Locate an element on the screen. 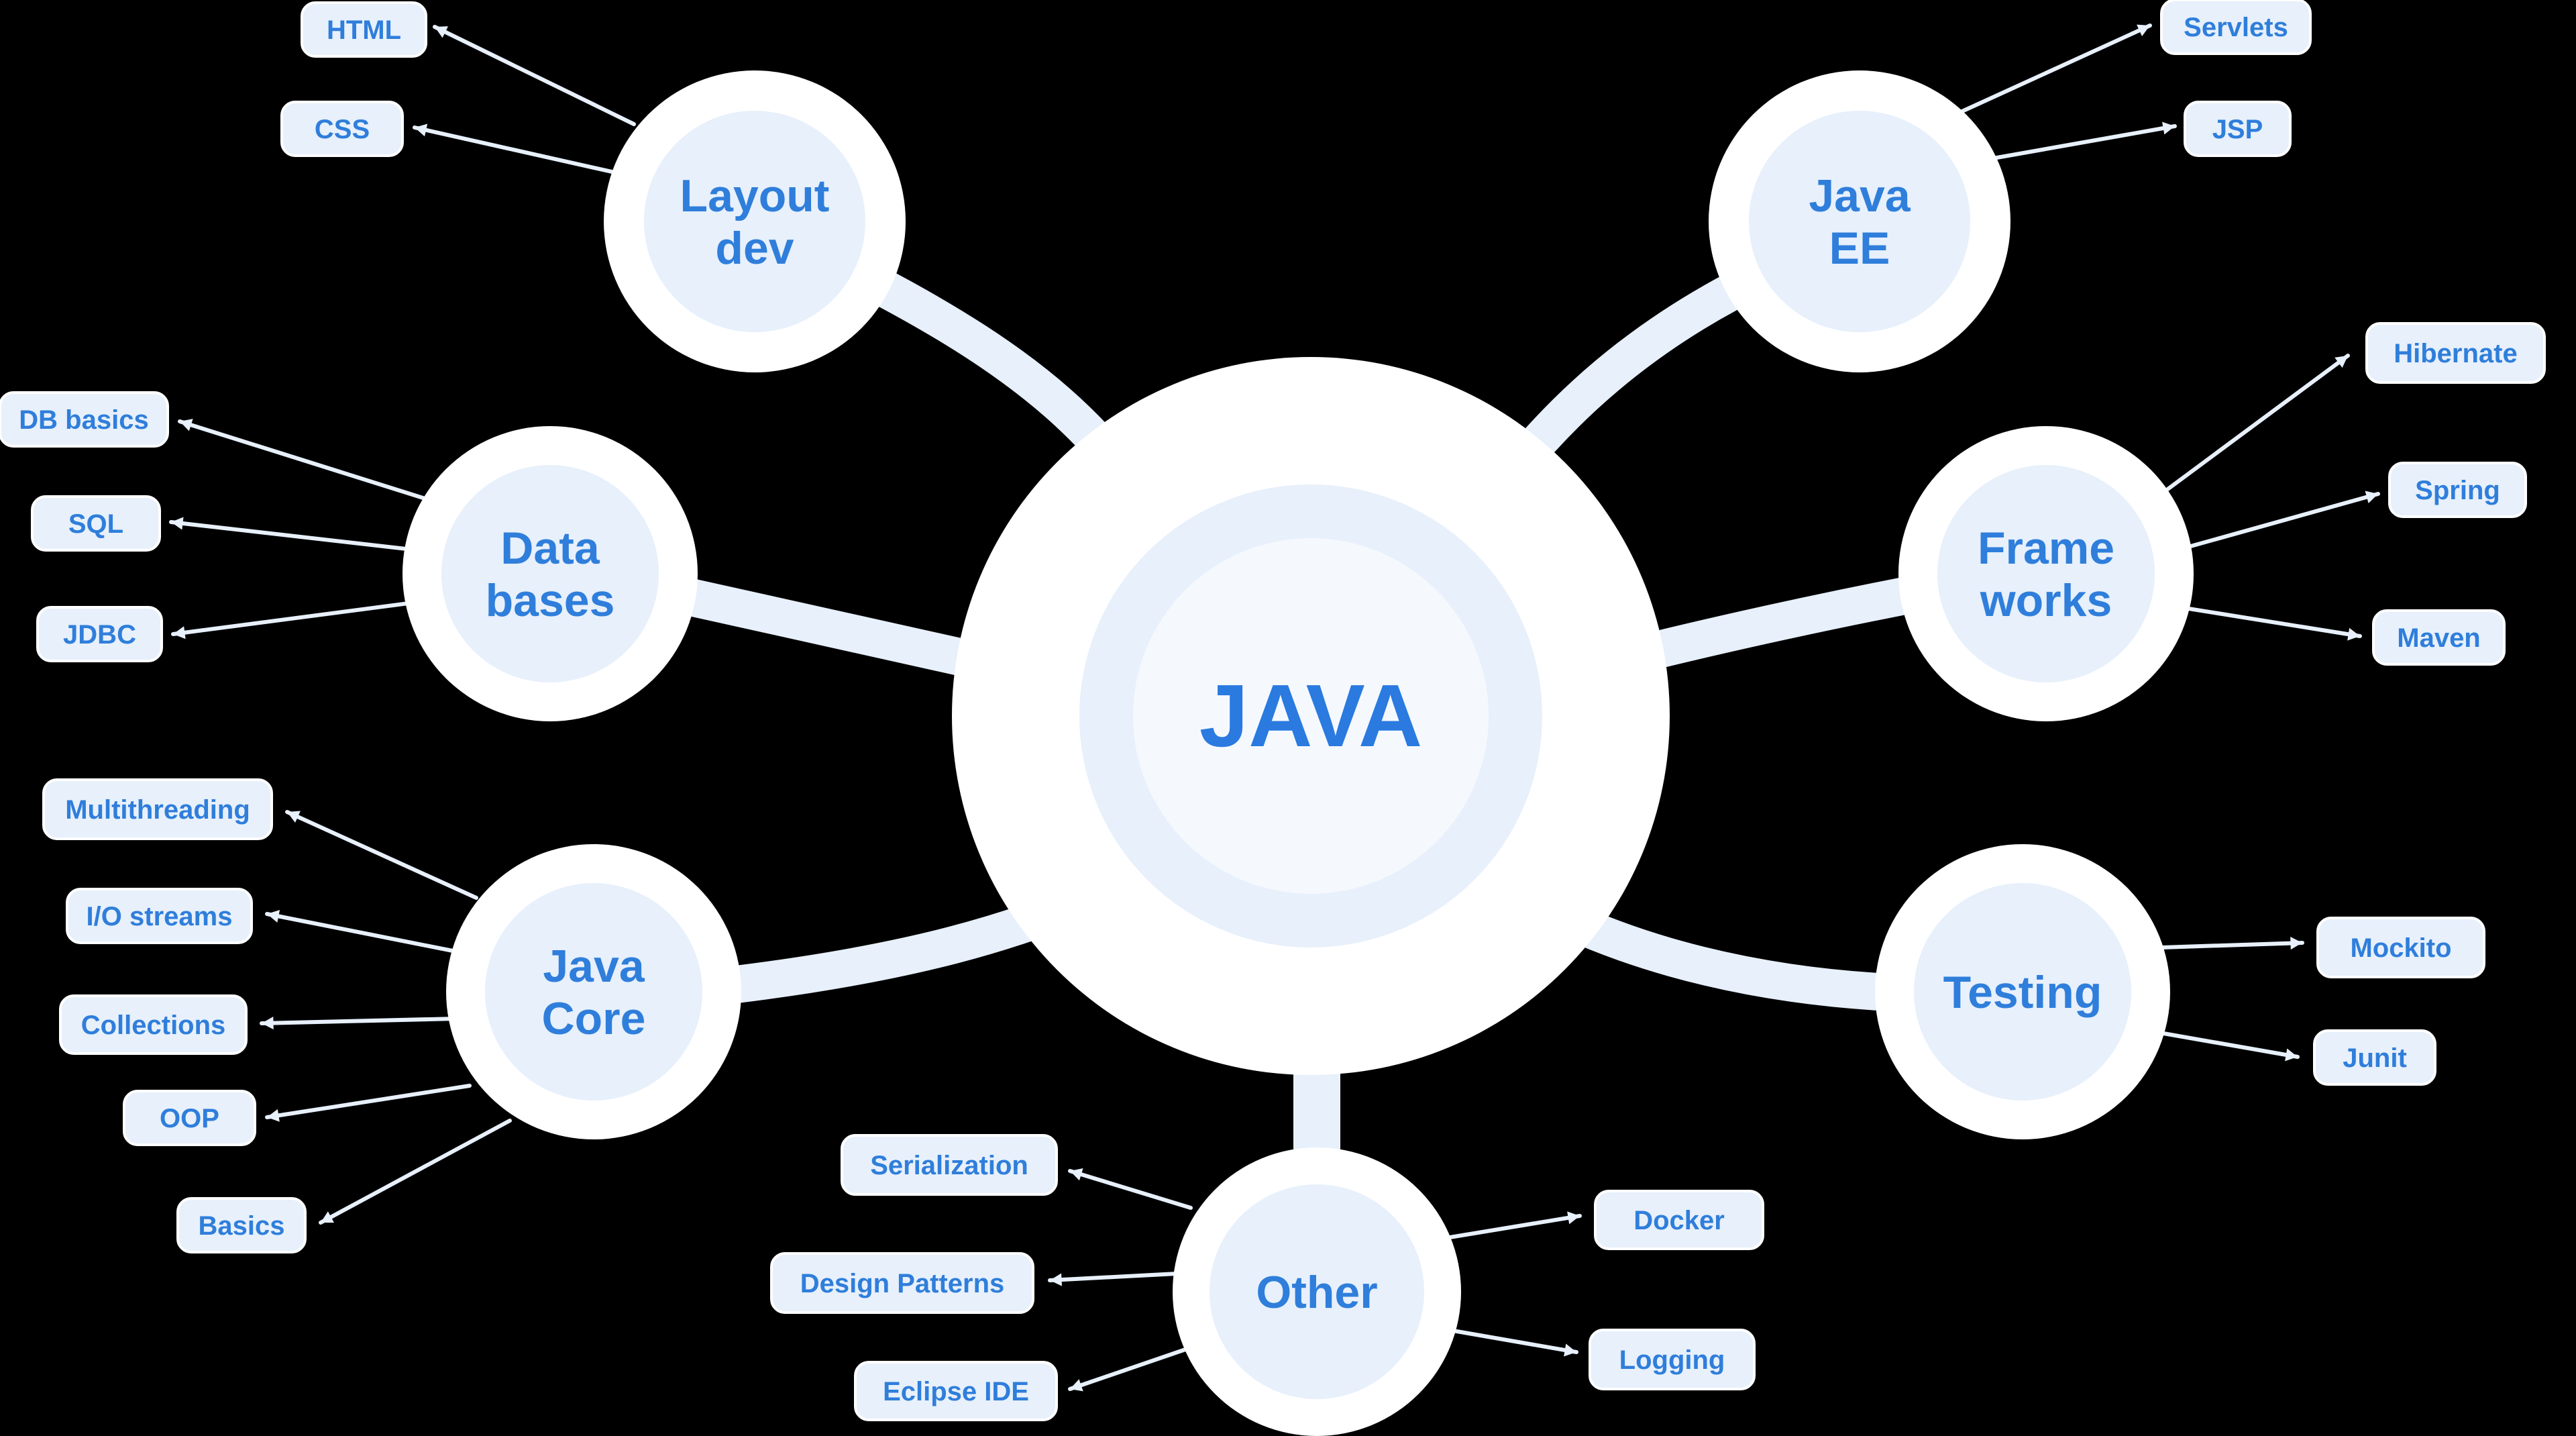 The height and width of the screenshot is (1436, 2576). topic-label: works is located at coordinates (2046, 600).